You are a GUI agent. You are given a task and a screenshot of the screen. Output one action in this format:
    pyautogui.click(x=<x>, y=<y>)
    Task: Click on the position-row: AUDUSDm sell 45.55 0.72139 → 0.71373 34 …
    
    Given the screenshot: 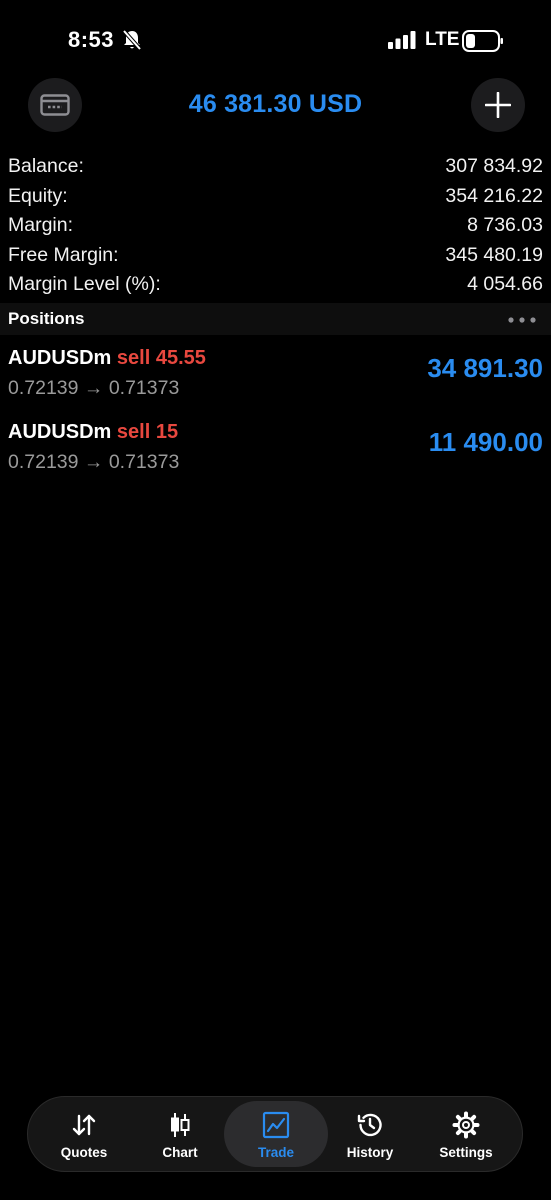 What is the action you would take?
    pyautogui.click(x=275, y=376)
    